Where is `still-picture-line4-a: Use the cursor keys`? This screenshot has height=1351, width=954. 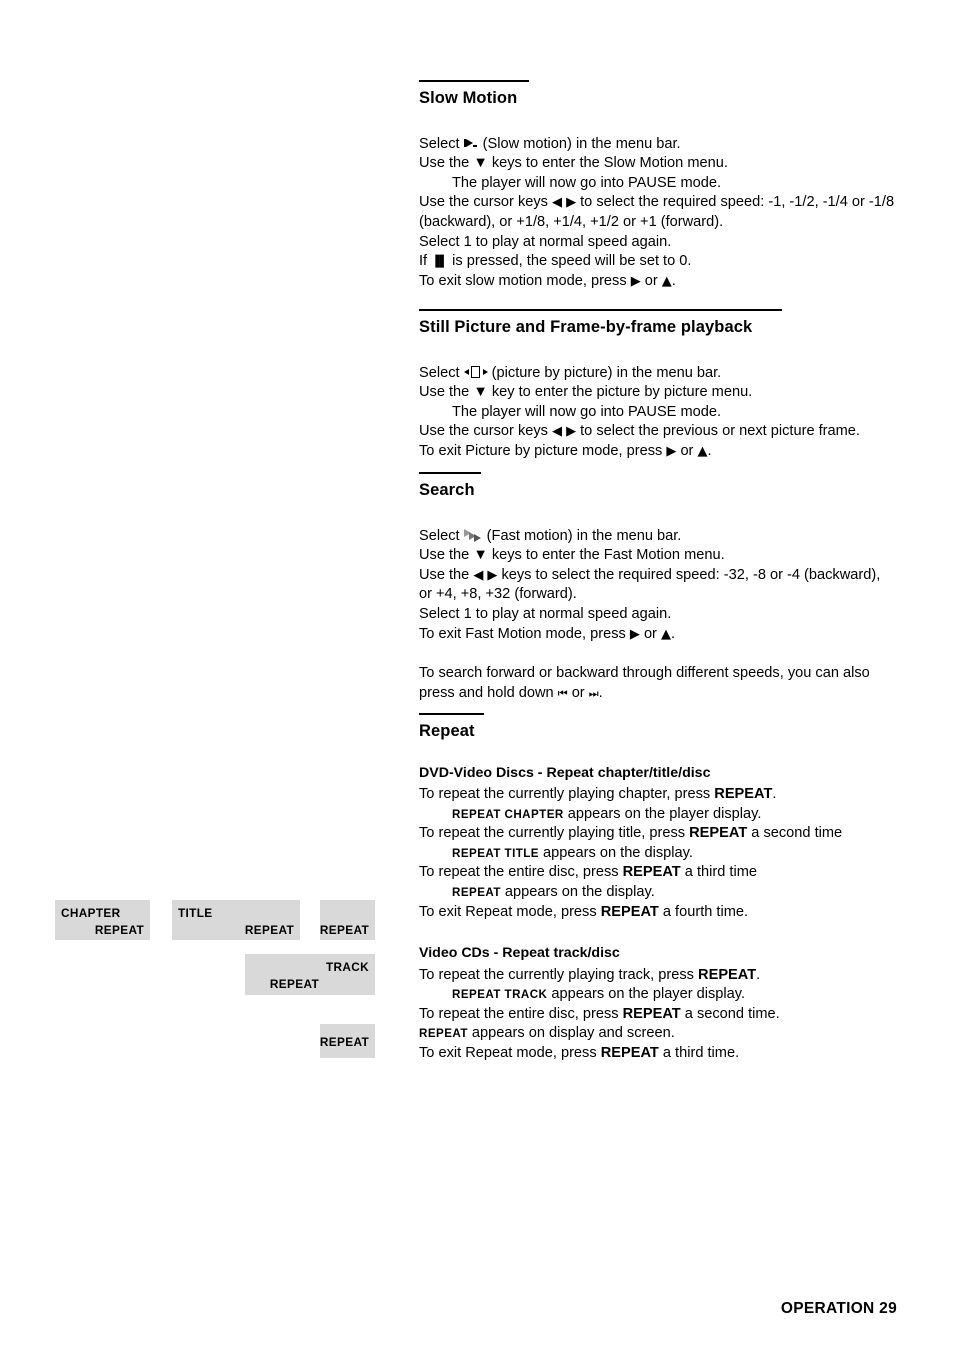 still-picture-line4-a: Use the cursor keys is located at coordinates (486, 431).